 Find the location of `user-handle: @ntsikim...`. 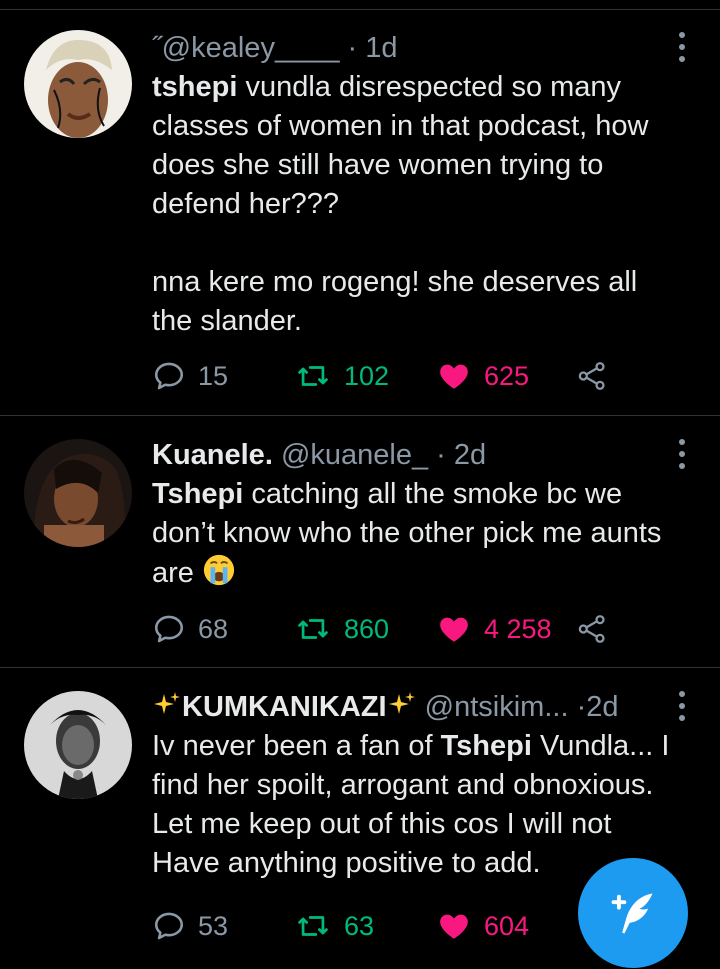

user-handle: @ntsikim... is located at coordinates (497, 707).